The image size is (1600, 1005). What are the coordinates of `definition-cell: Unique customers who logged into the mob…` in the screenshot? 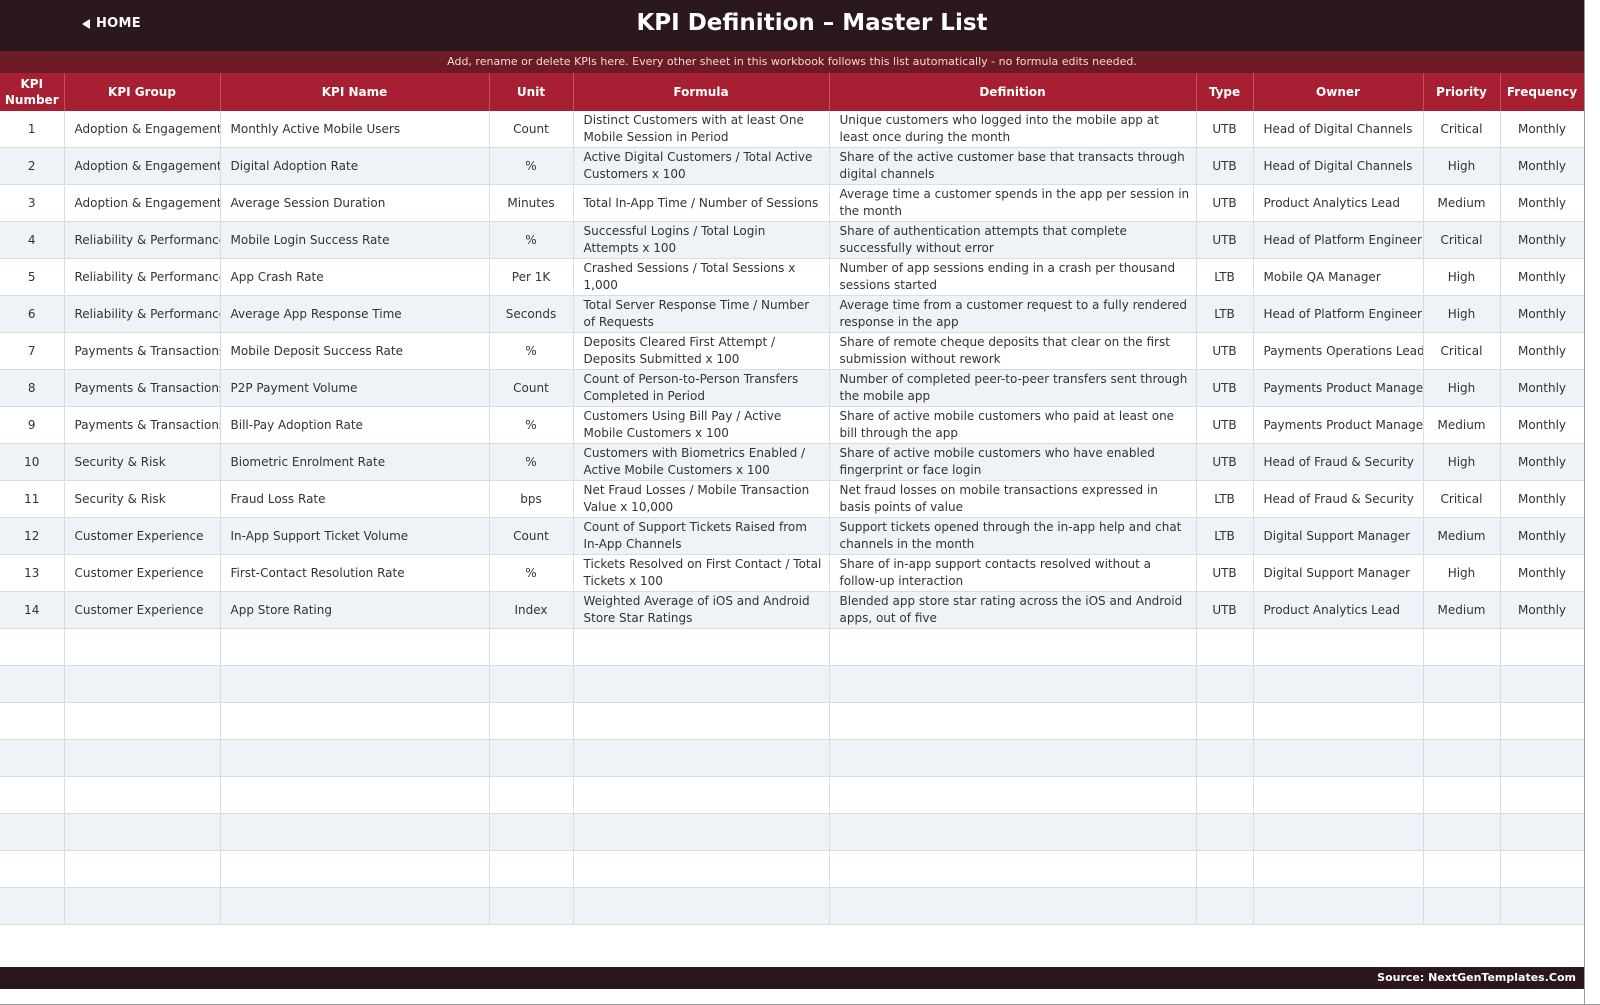 It's located at (1013, 129).